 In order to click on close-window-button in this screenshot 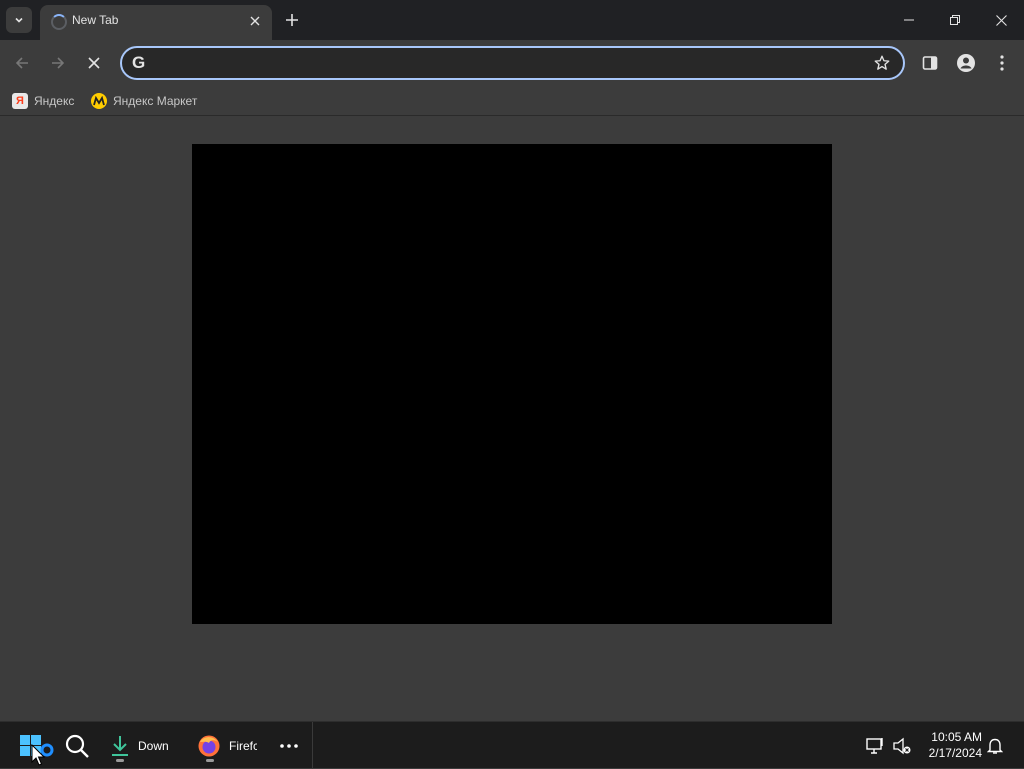, I will do `click(1001, 20)`.